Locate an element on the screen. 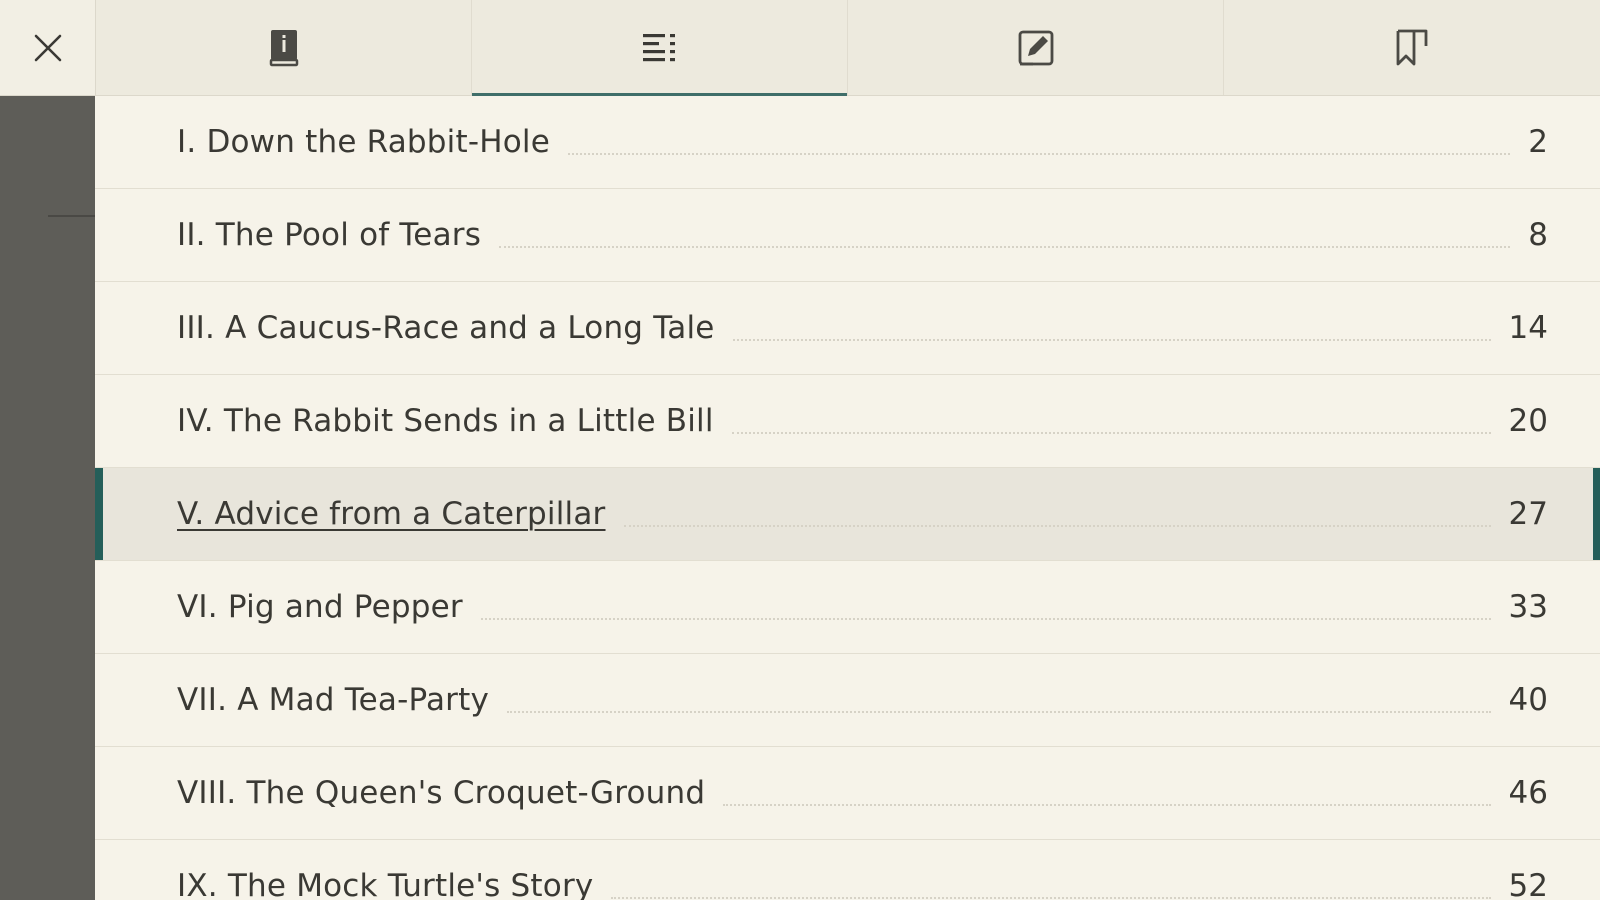  note-edit-icon is located at coordinates (1035, 47).